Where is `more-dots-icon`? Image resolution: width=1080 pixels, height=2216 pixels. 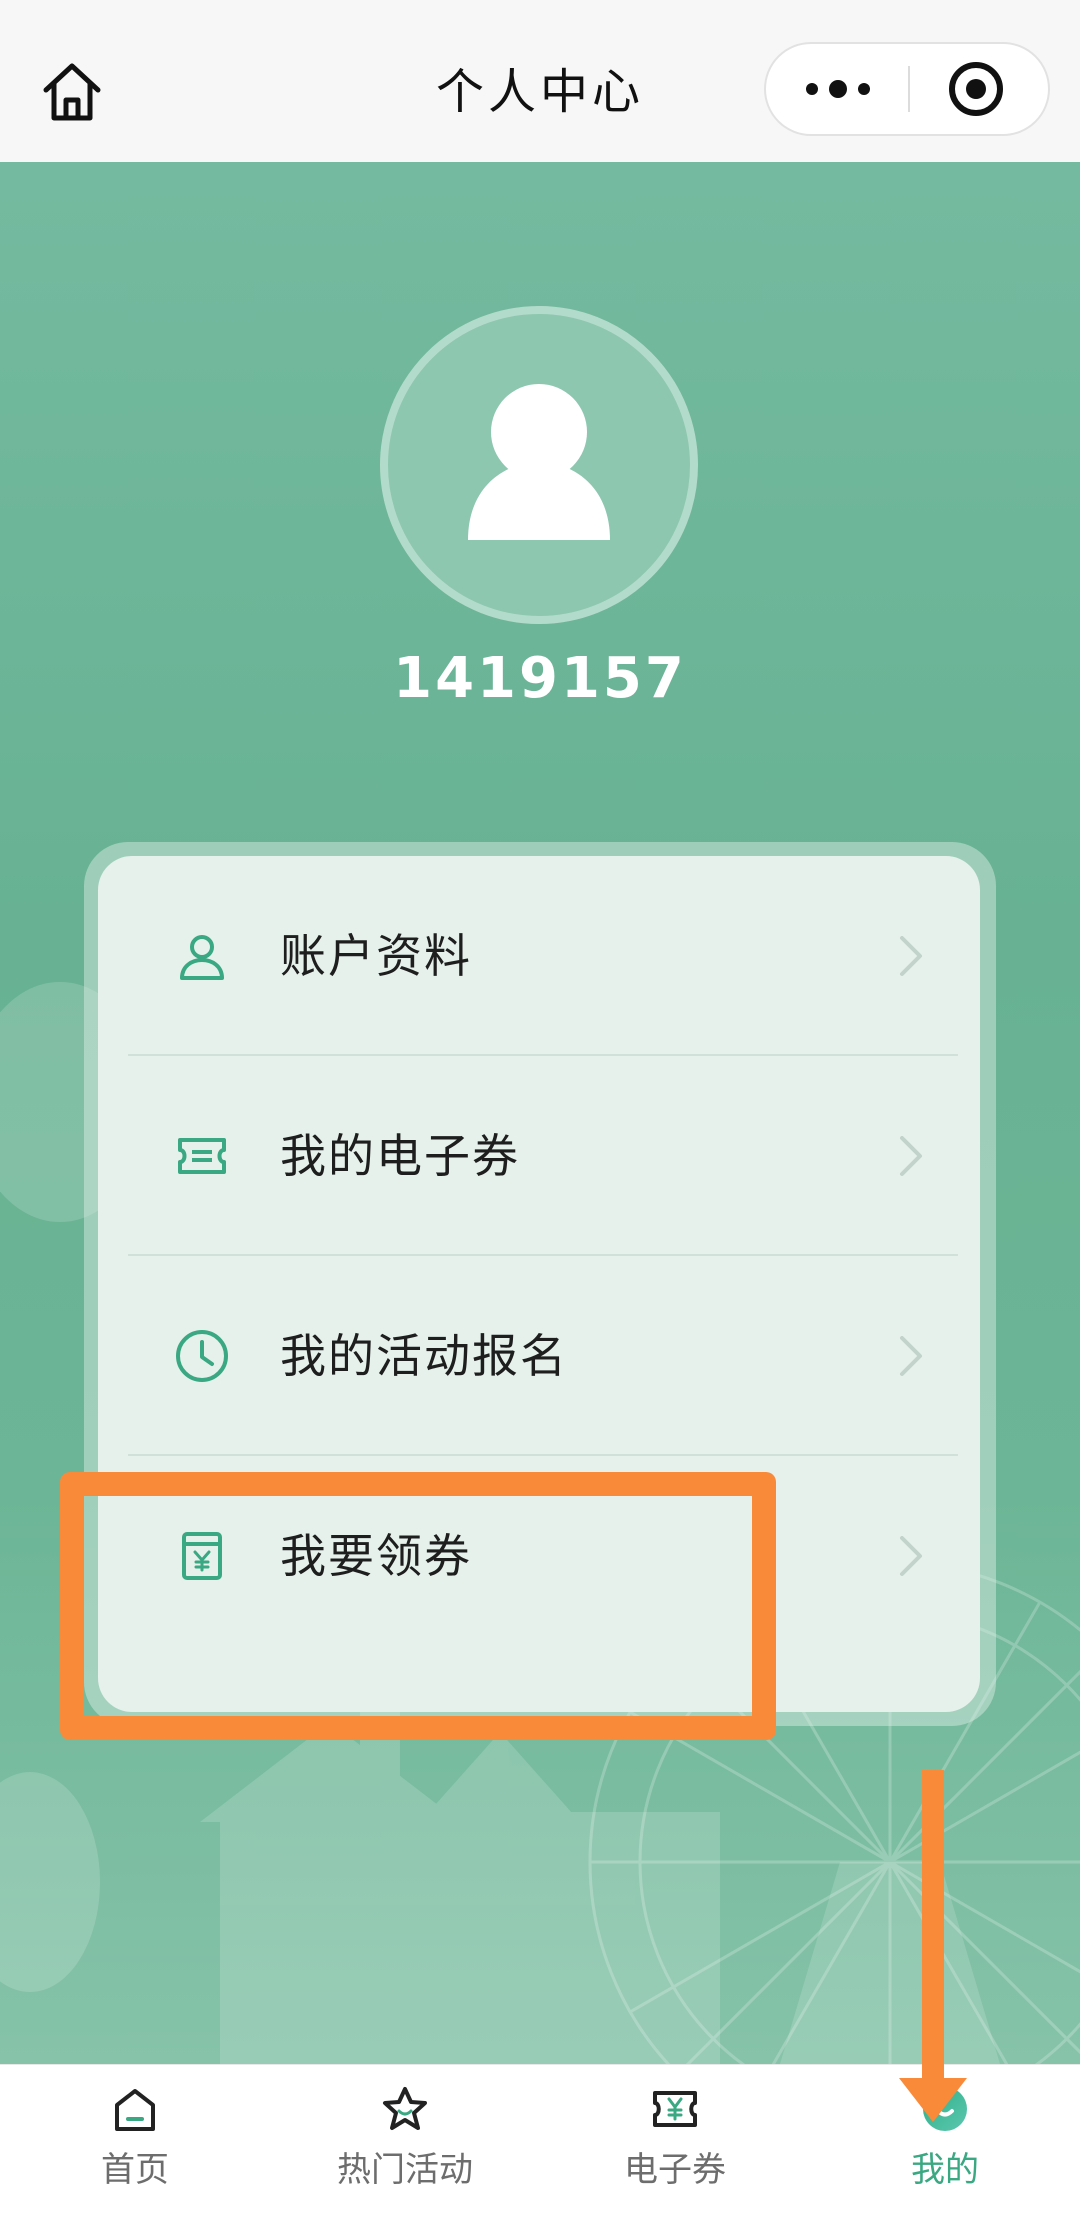
more-dots-icon is located at coordinates (838, 89).